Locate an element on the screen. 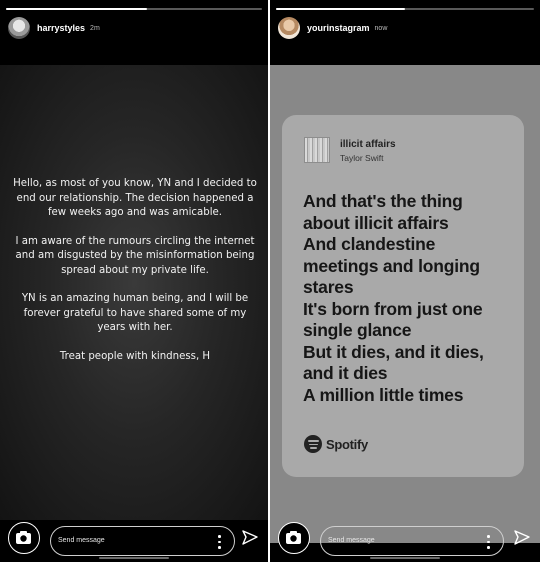 This screenshot has width=540, height=562. timestamp: 2m is located at coordinates (95, 28).